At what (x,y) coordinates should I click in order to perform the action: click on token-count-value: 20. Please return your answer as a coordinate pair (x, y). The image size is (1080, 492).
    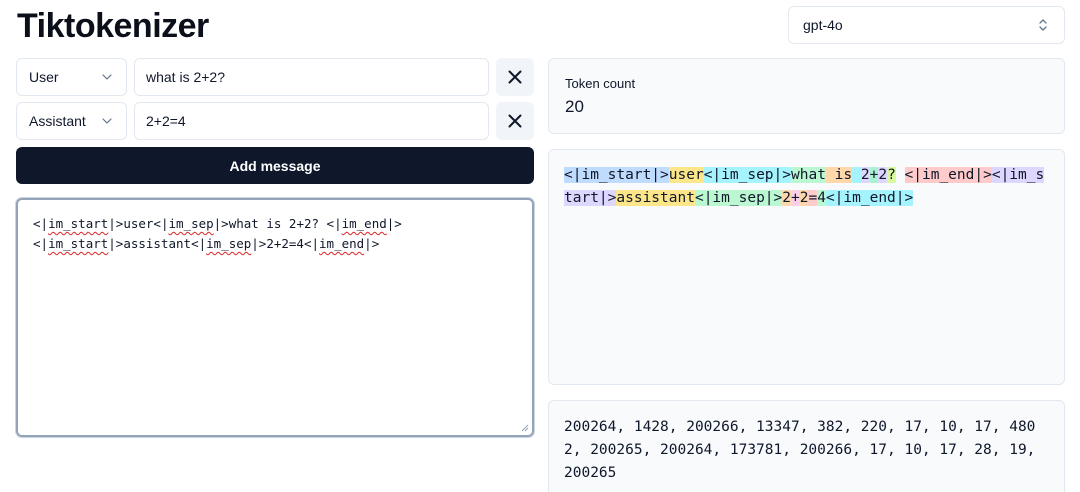
    Looking at the image, I should click on (574, 106).